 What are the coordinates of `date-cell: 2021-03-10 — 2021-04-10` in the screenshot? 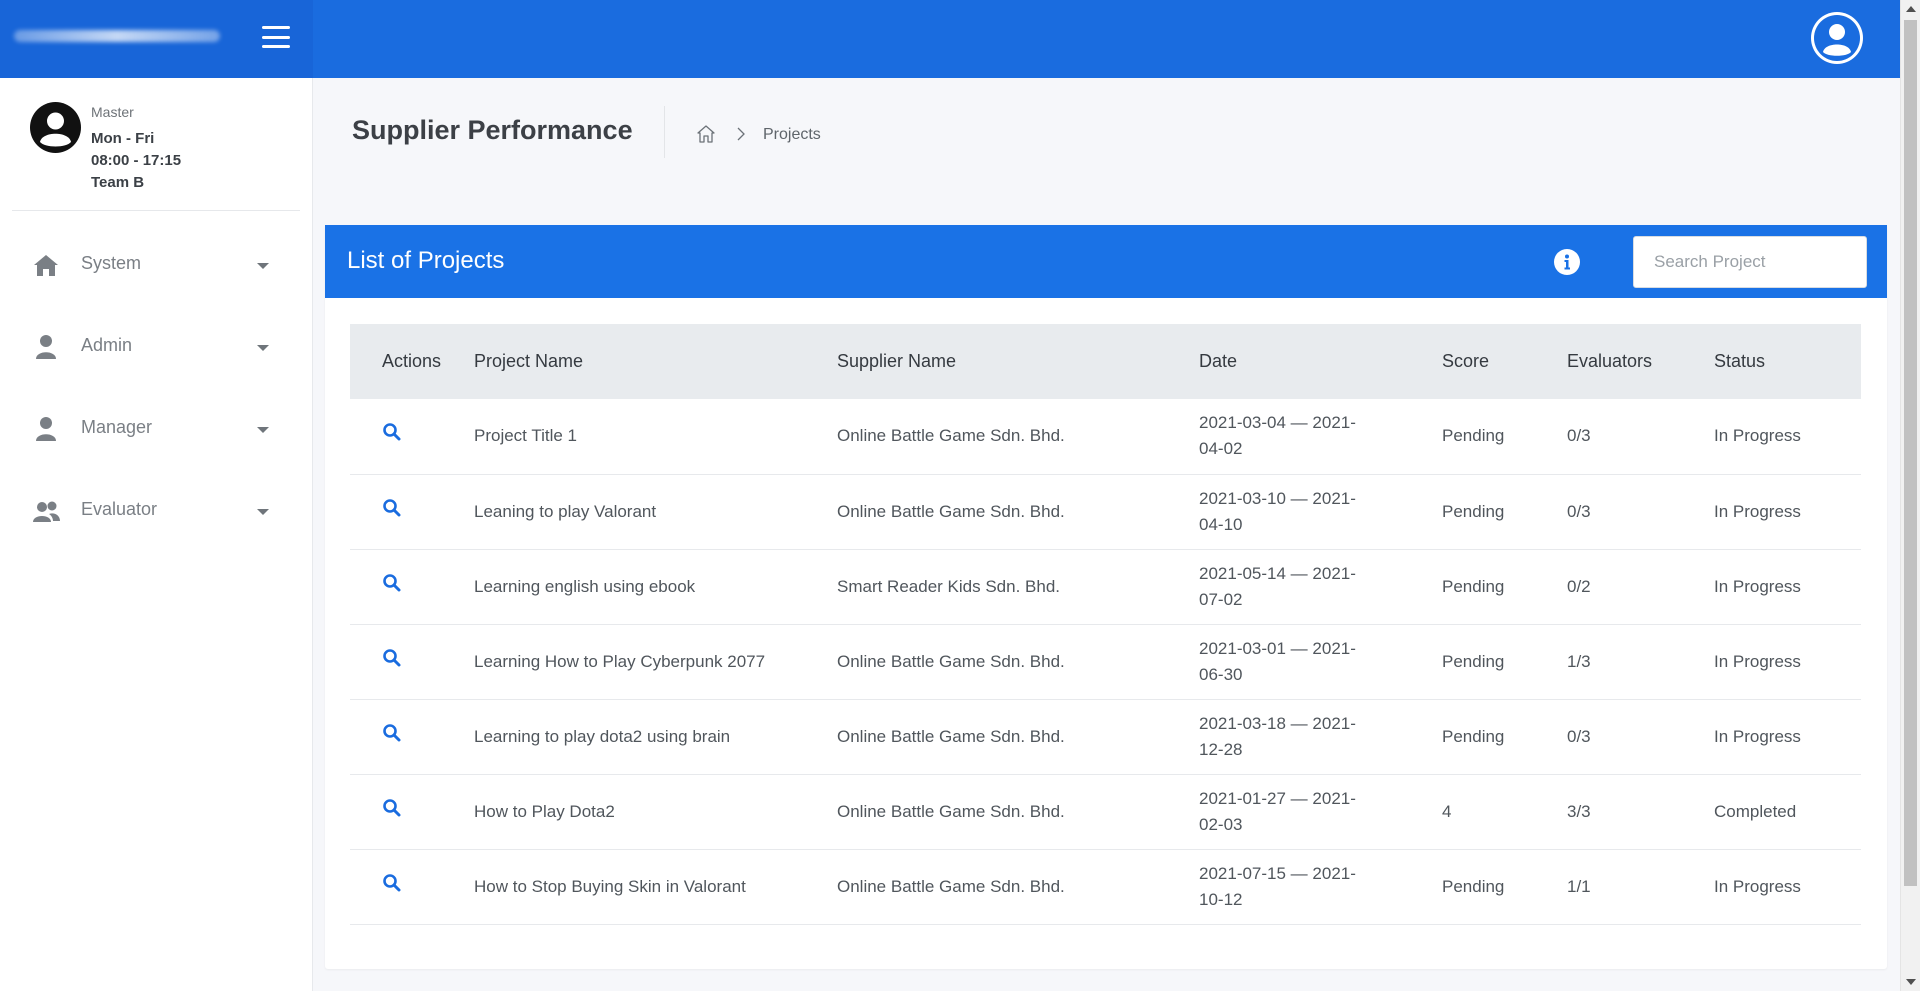 It's located at (1320, 511).